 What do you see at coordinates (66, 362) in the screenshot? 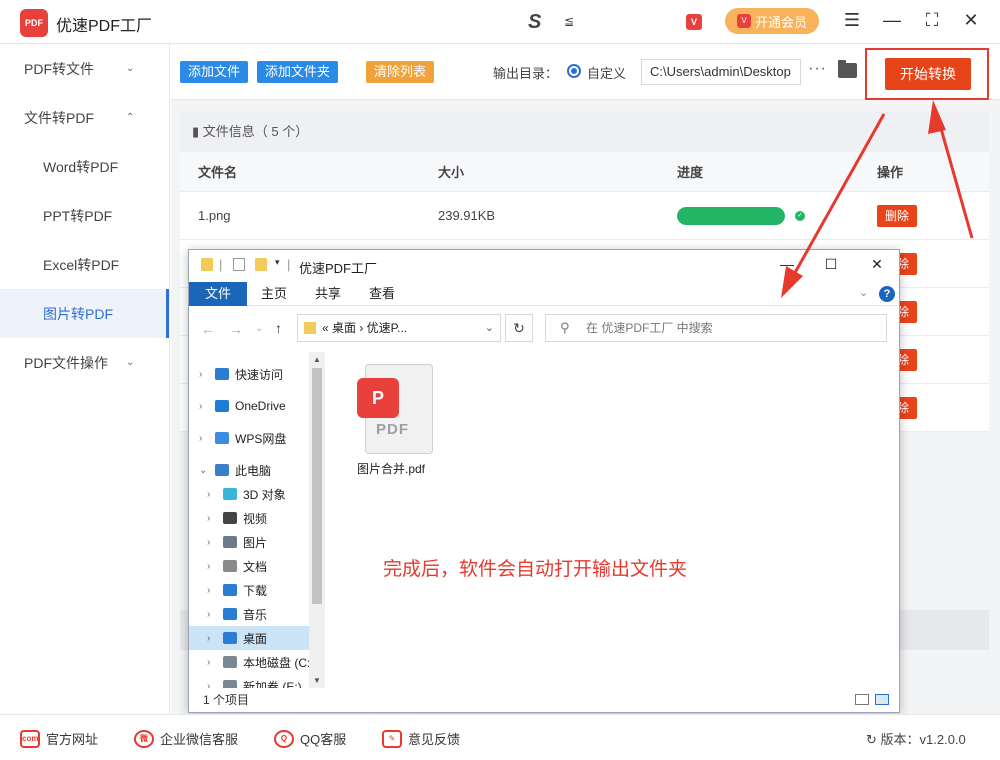
I see `sidebar-item-label: PDF文件操作` at bounding box center [66, 362].